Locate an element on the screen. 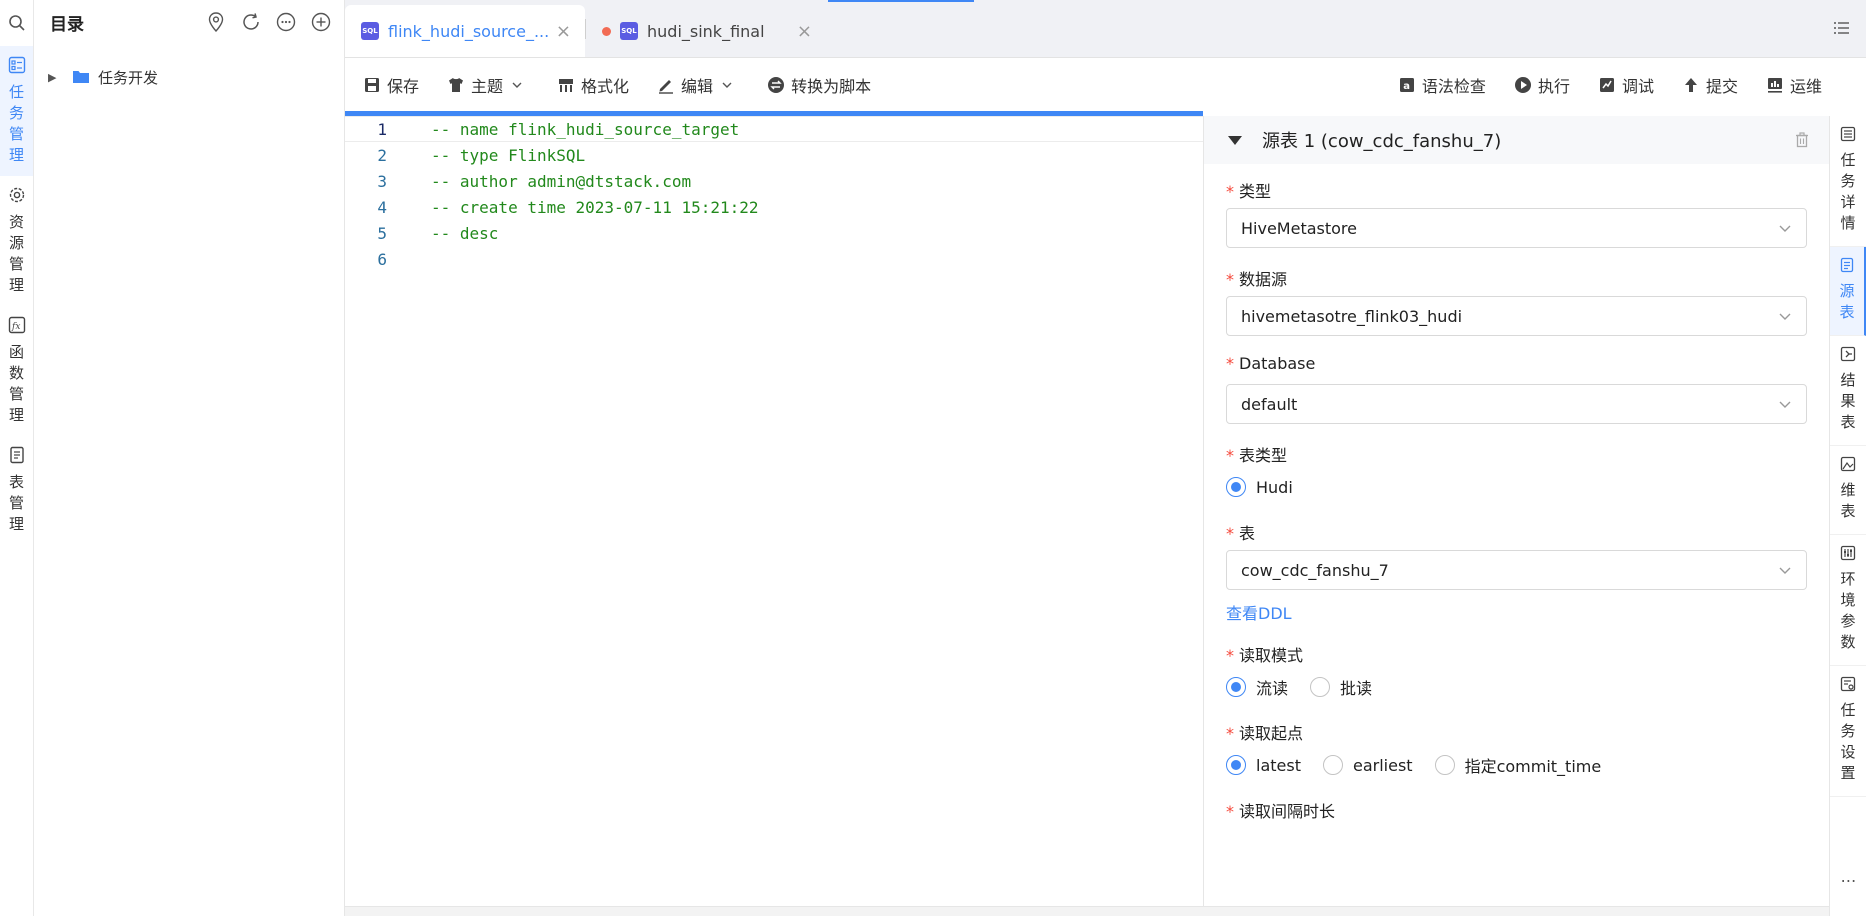 The height and width of the screenshot is (916, 1866). submit-button: 提交 is located at coordinates (1710, 85).